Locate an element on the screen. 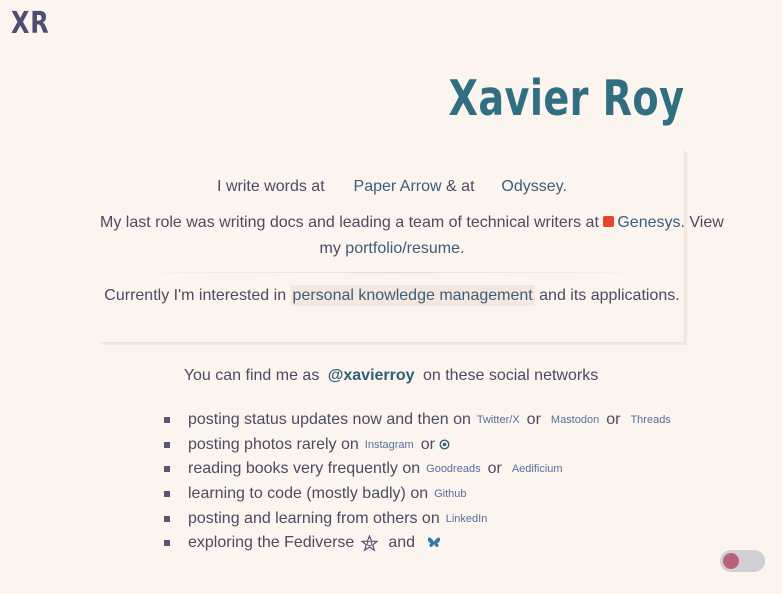  mastodon-link: Mastodon is located at coordinates (575, 420).